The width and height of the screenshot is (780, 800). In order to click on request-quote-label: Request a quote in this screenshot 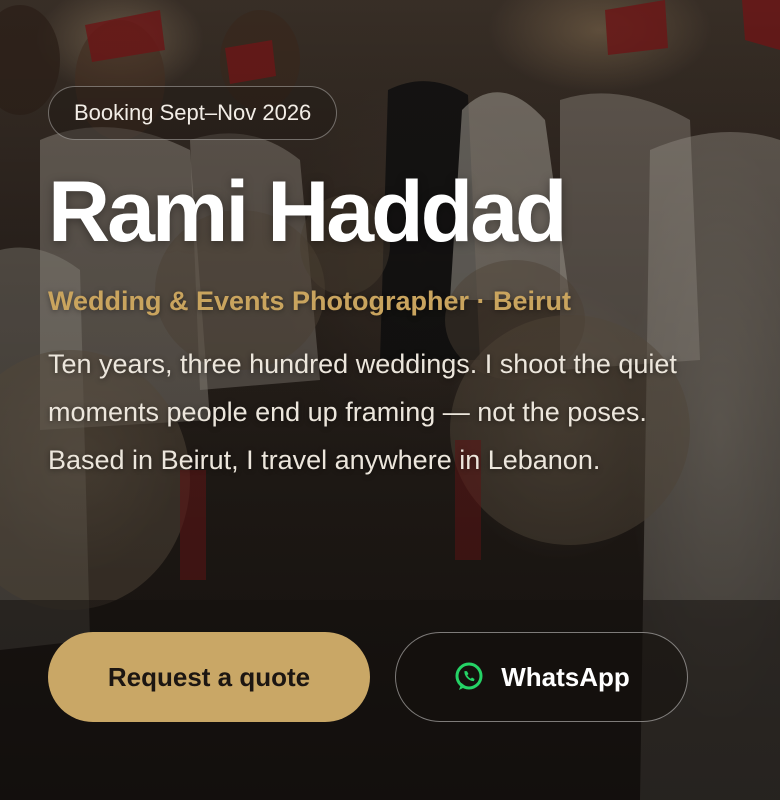, I will do `click(209, 676)`.